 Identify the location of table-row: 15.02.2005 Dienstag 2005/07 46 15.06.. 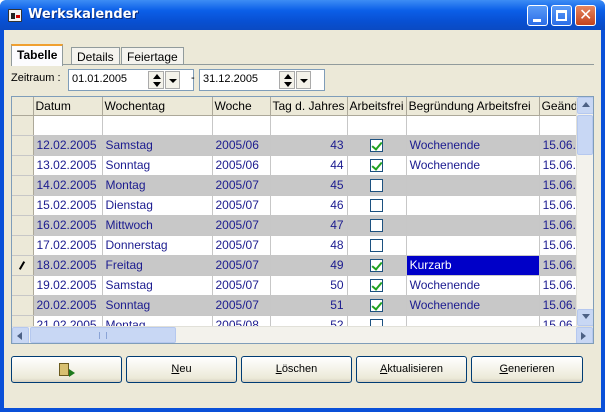
(298, 205).